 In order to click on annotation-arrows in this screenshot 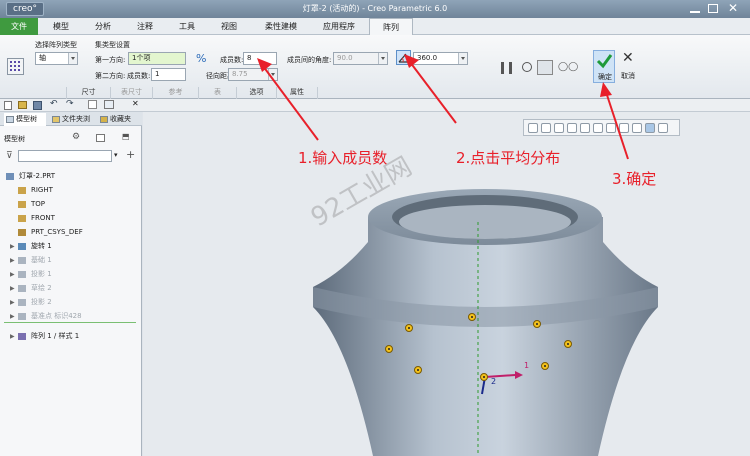, I will do `click(443, 107)`.